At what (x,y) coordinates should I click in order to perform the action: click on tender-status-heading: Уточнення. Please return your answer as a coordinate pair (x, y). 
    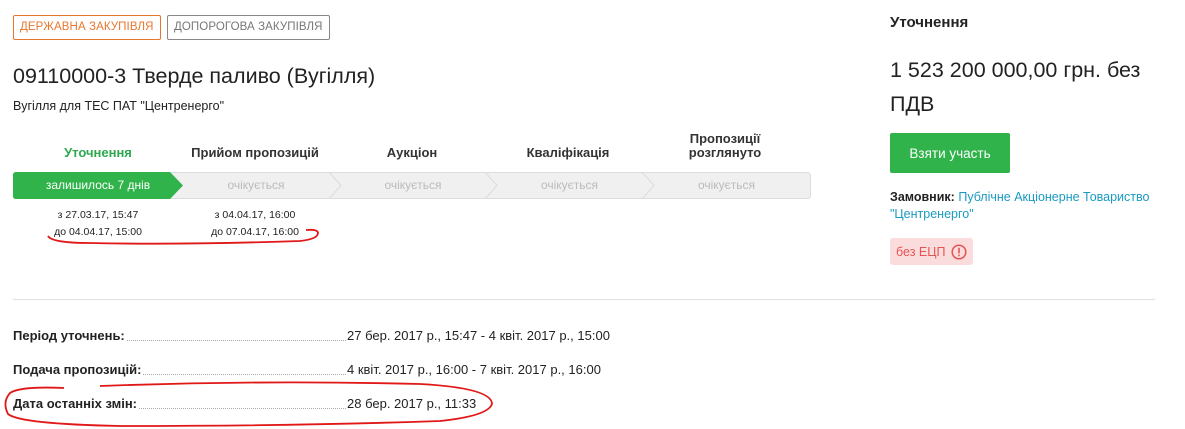
    Looking at the image, I should click on (929, 22).